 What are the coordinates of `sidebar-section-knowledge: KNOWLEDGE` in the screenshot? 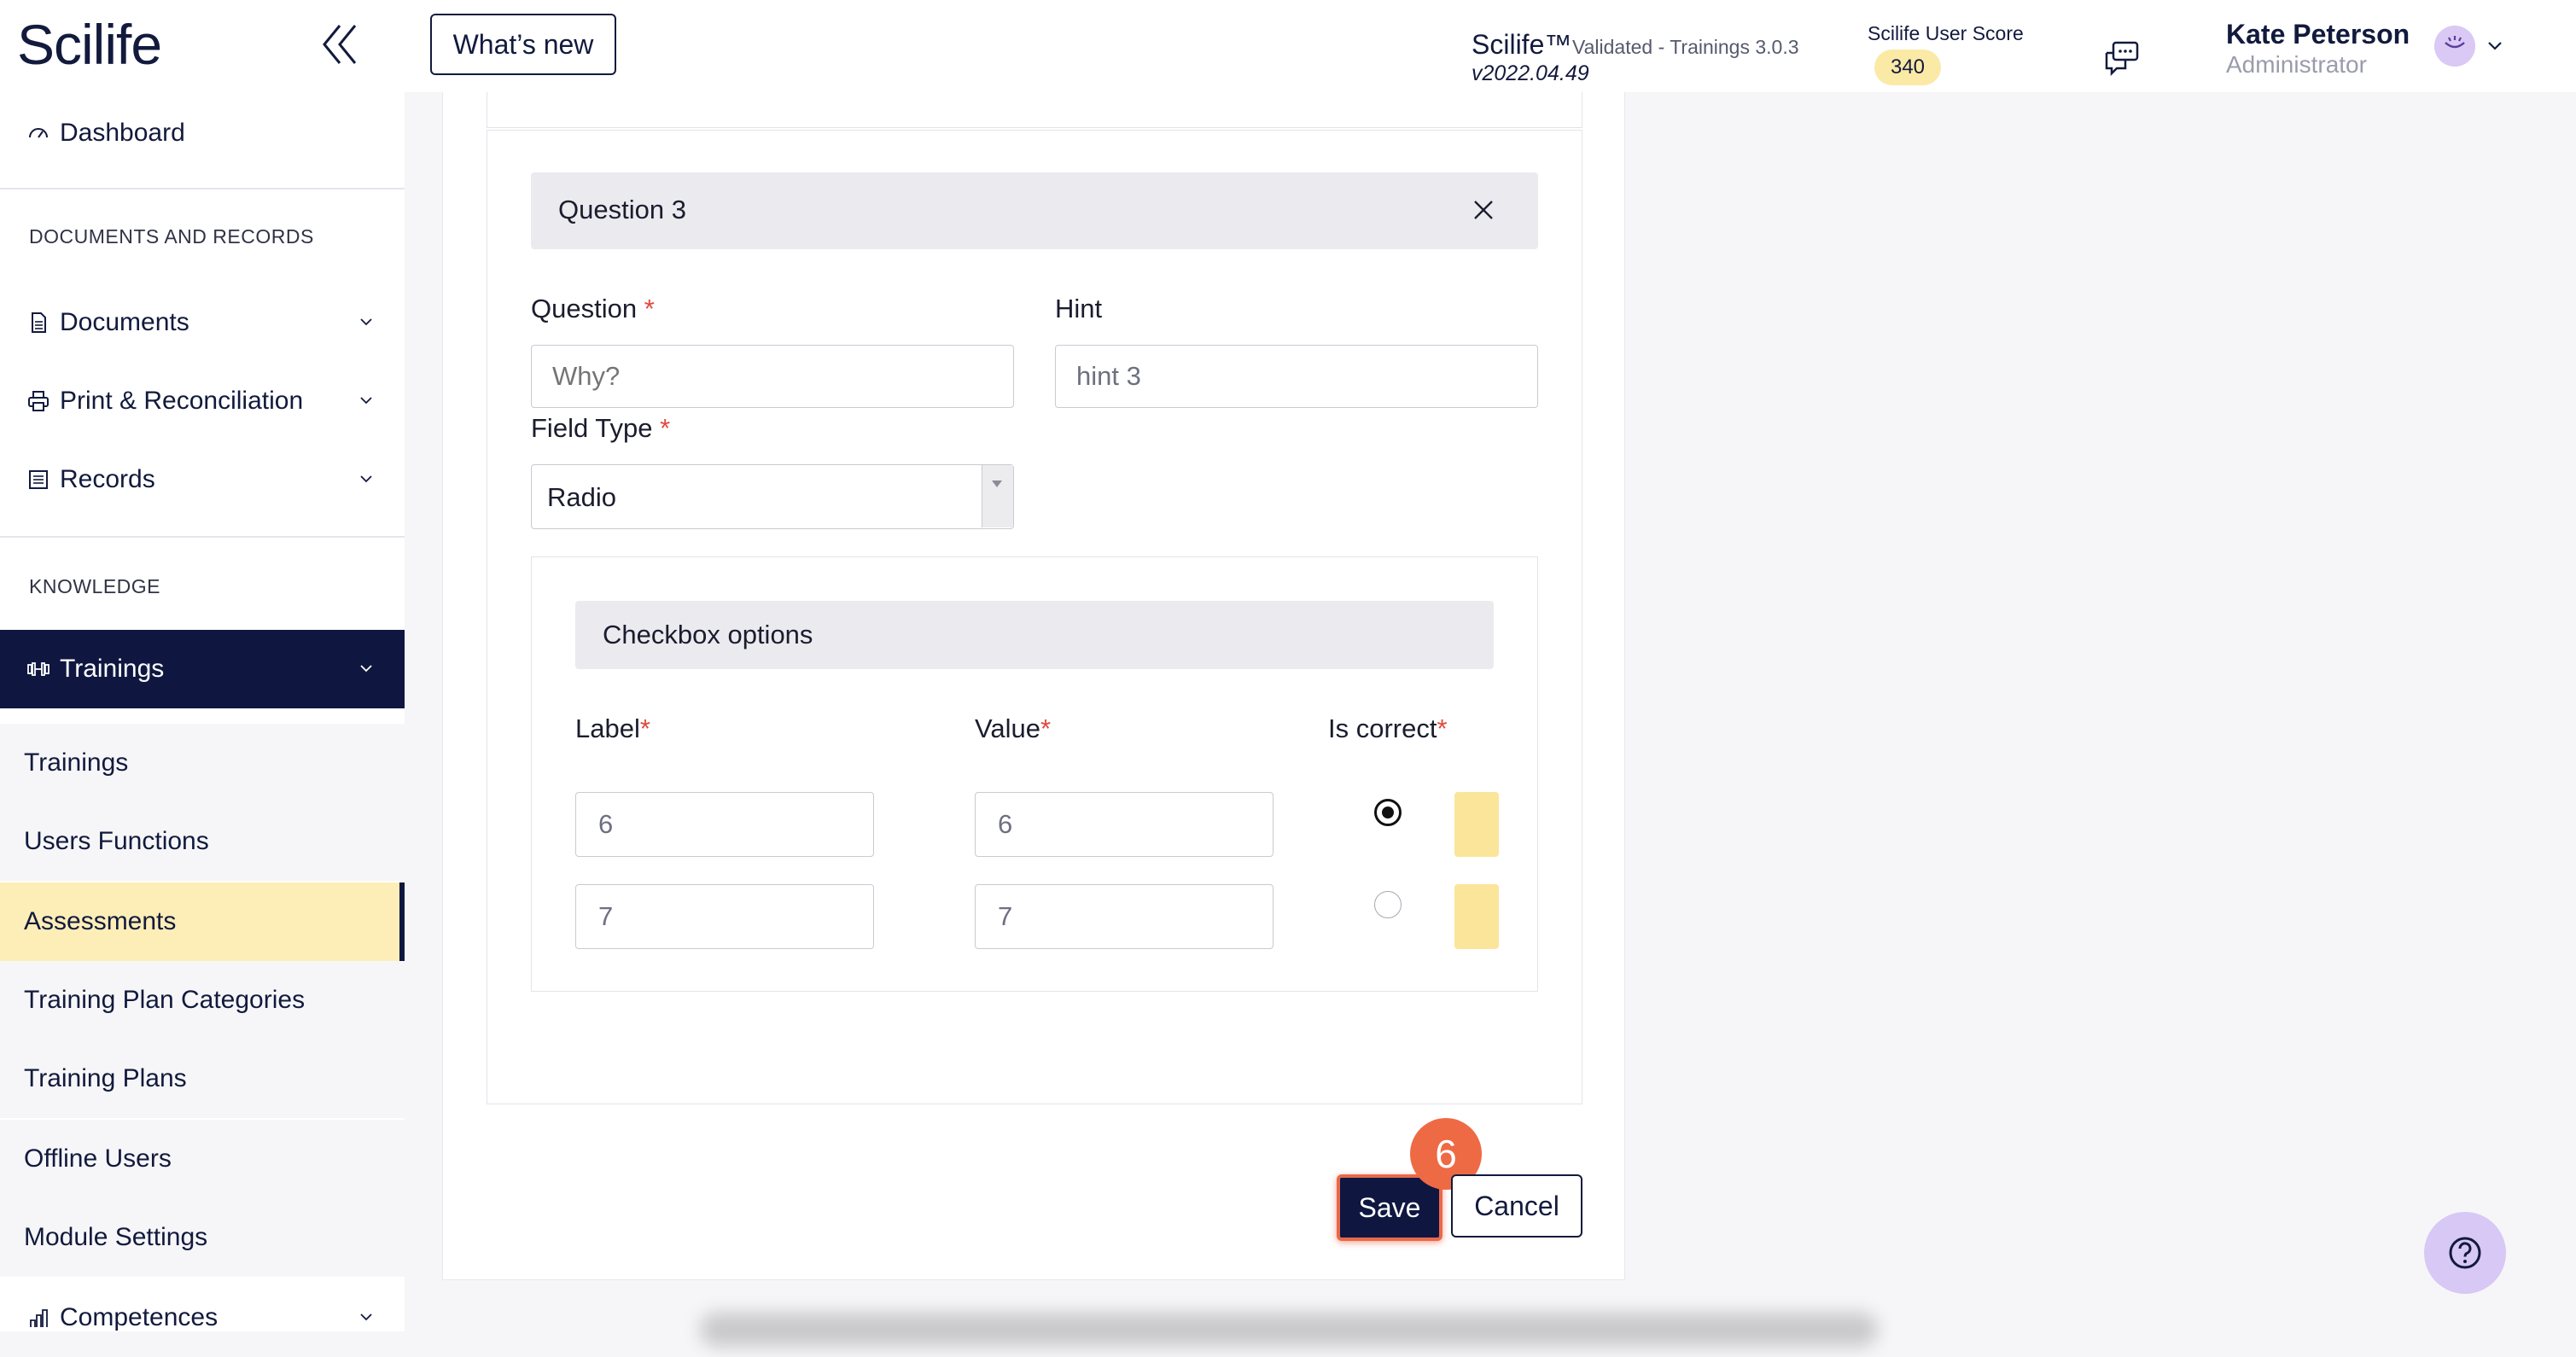 It's located at (95, 586).